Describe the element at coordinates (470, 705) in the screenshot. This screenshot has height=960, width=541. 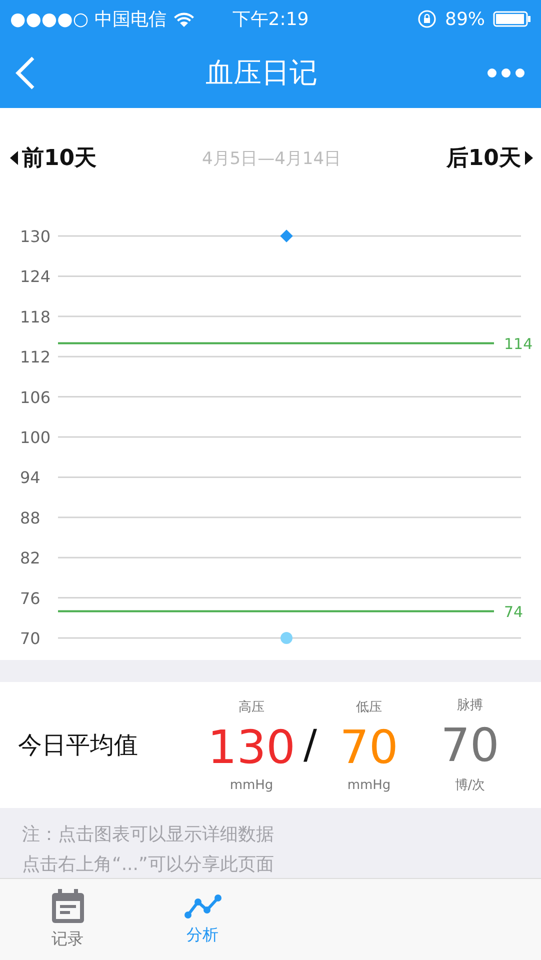
I see `metric-label: 脉搏` at that location.